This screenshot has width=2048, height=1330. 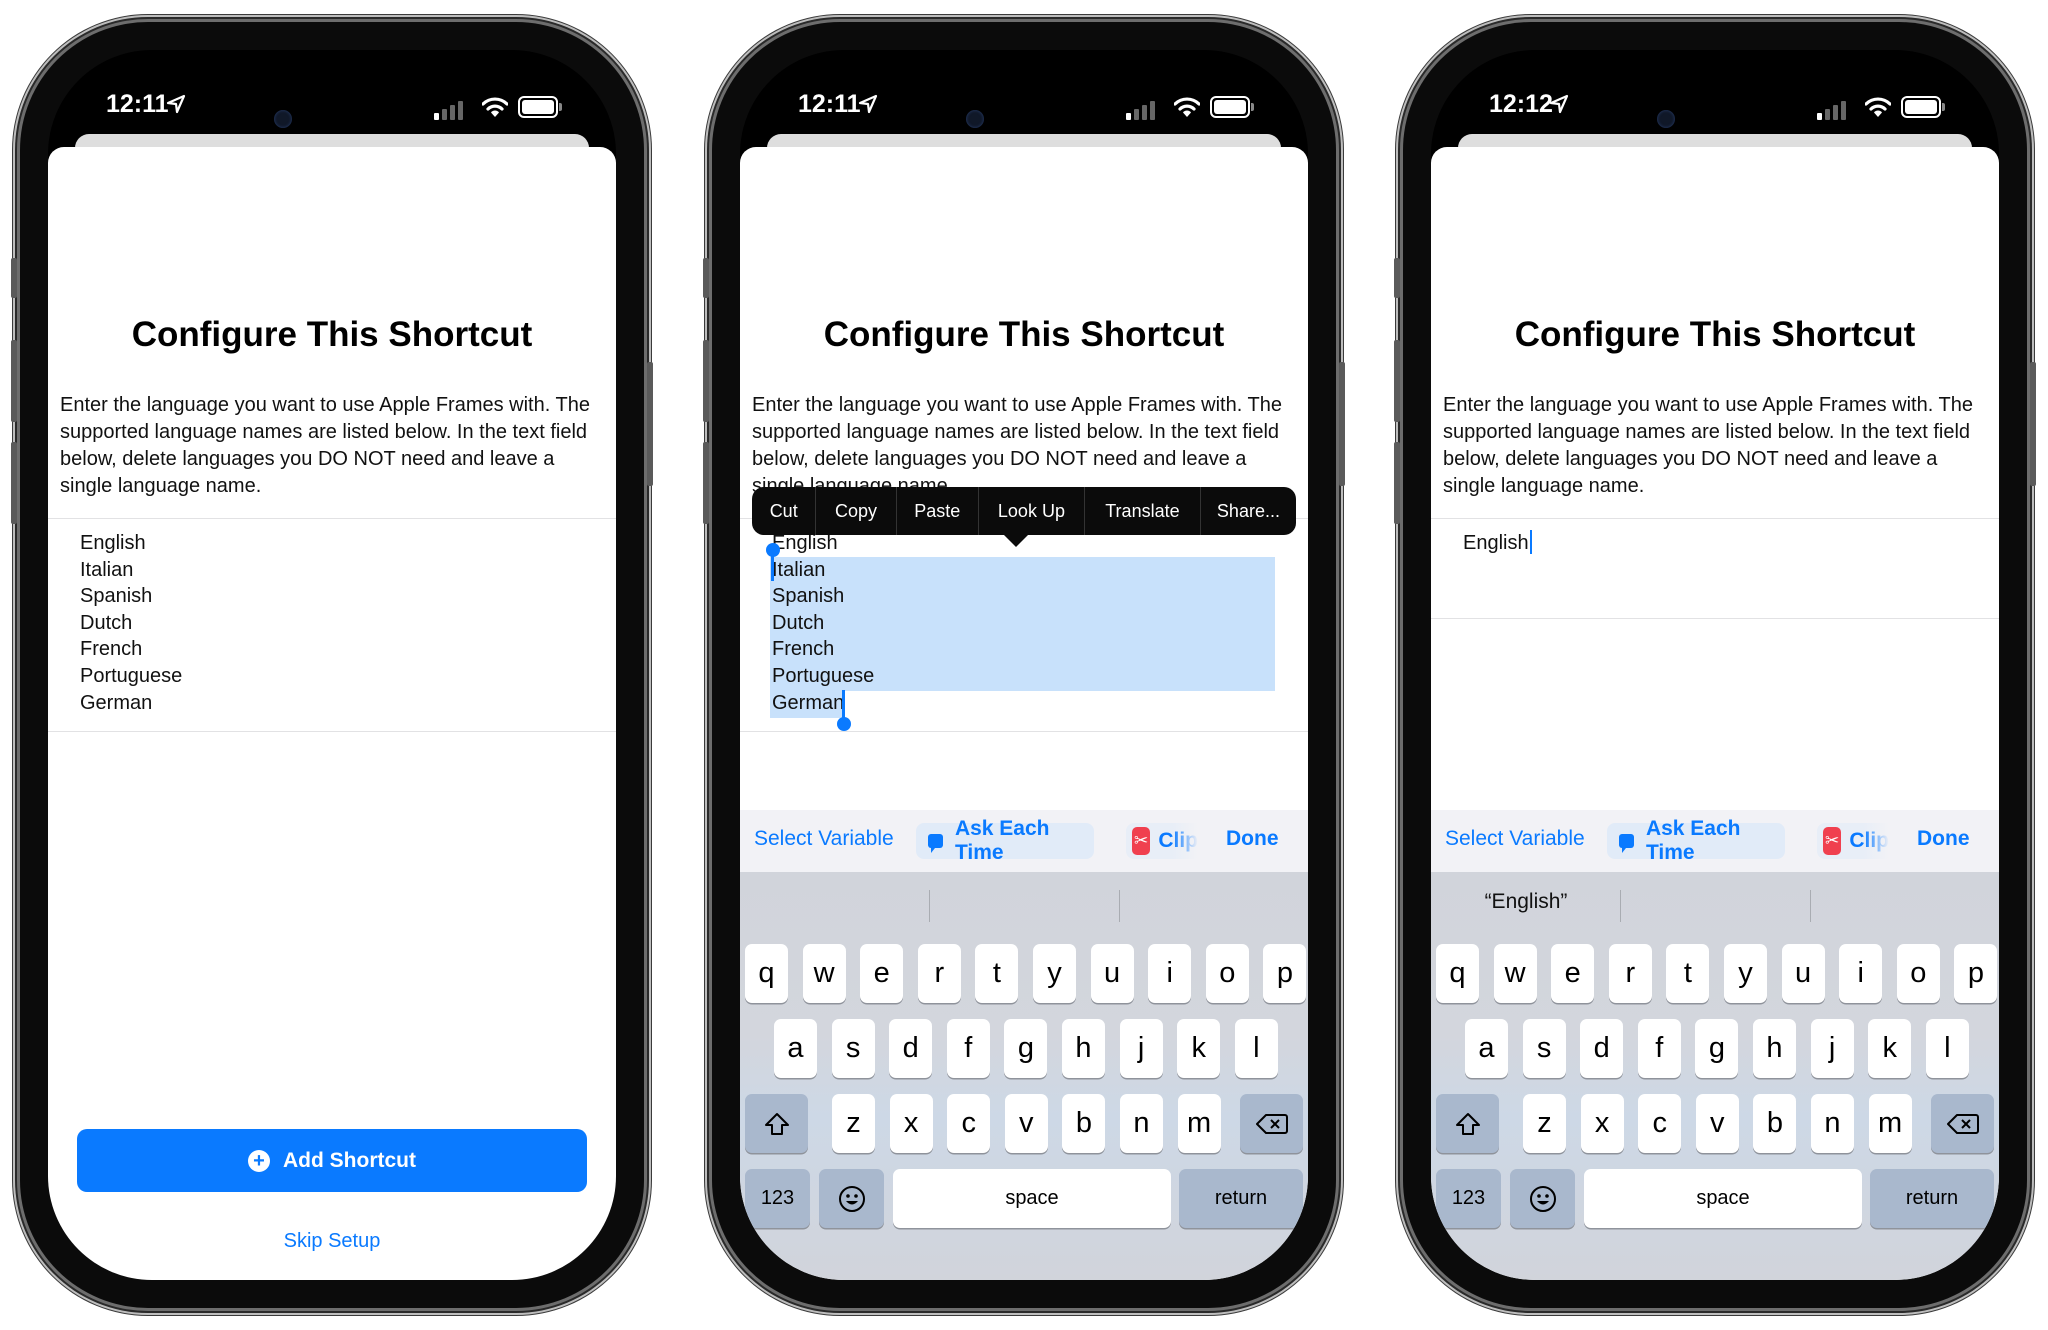 What do you see at coordinates (1526, 902) in the screenshot?
I see `suggestion: “English”` at bounding box center [1526, 902].